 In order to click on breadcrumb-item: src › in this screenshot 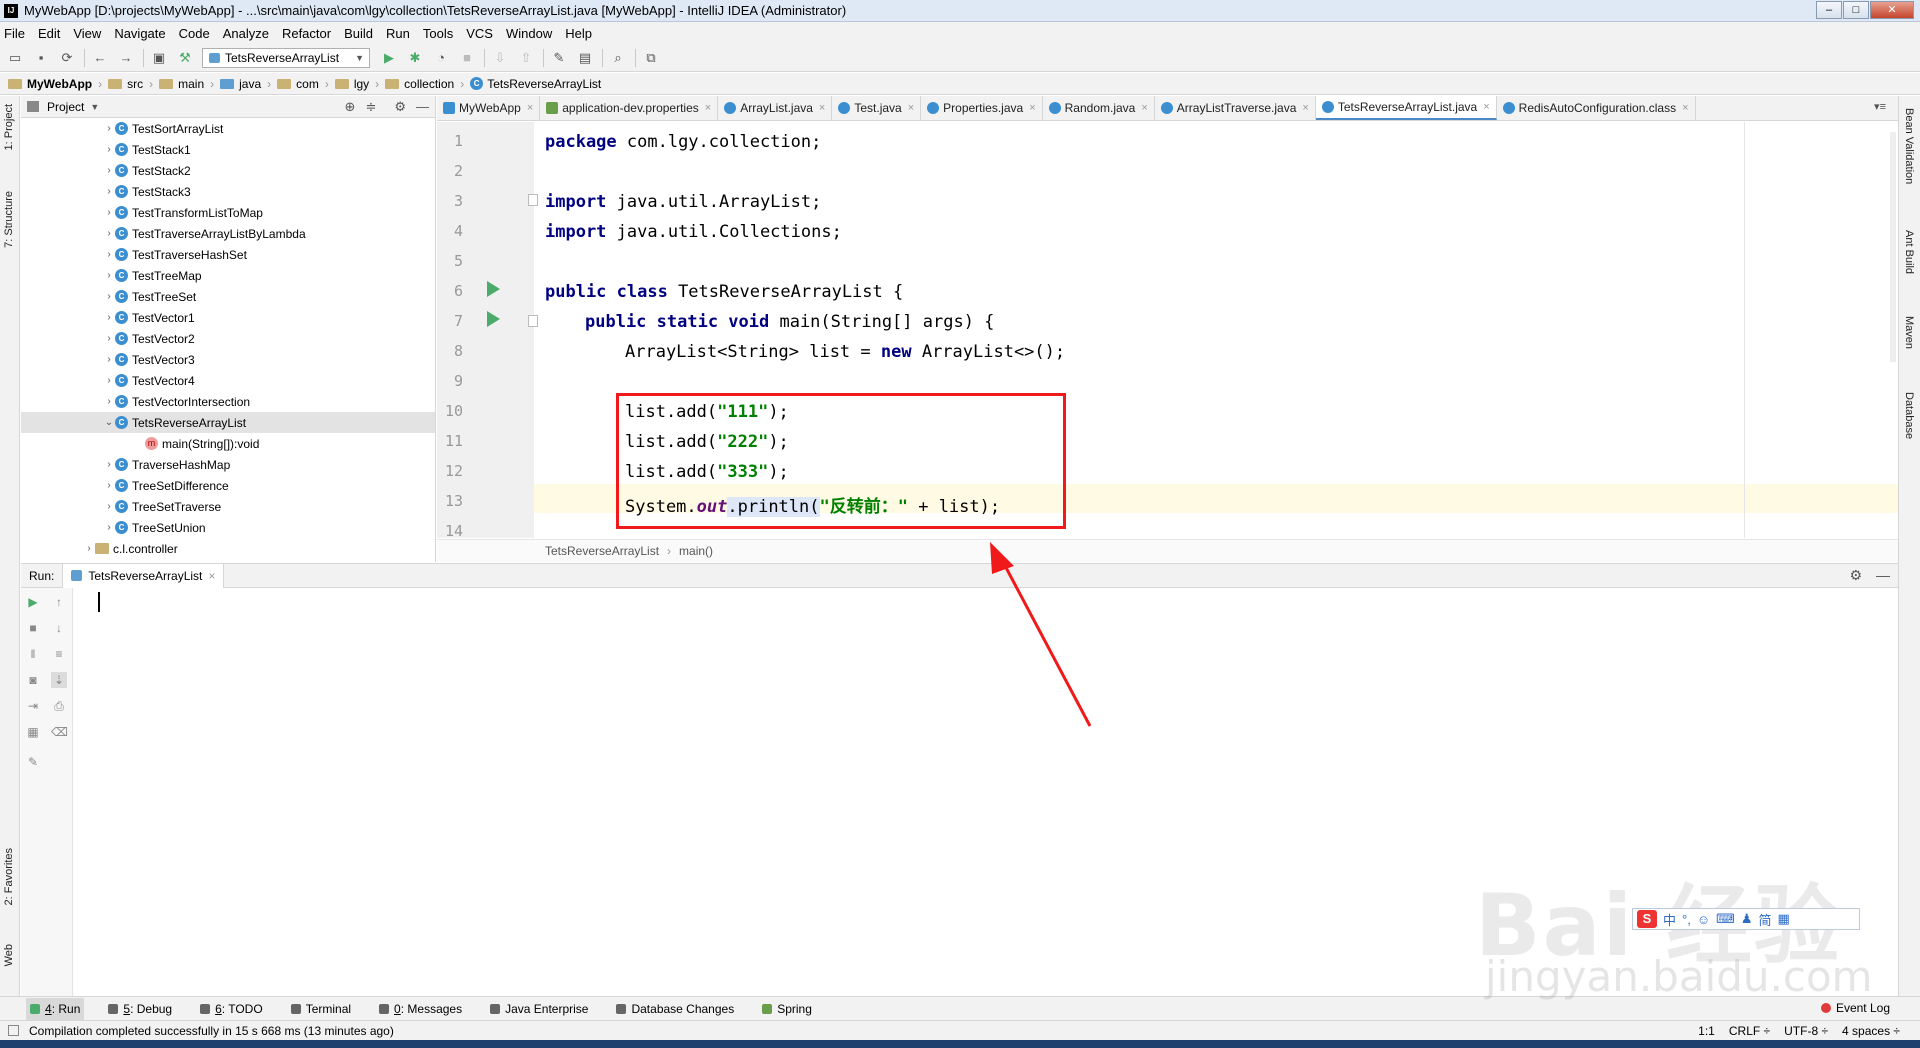, I will do `click(130, 84)`.